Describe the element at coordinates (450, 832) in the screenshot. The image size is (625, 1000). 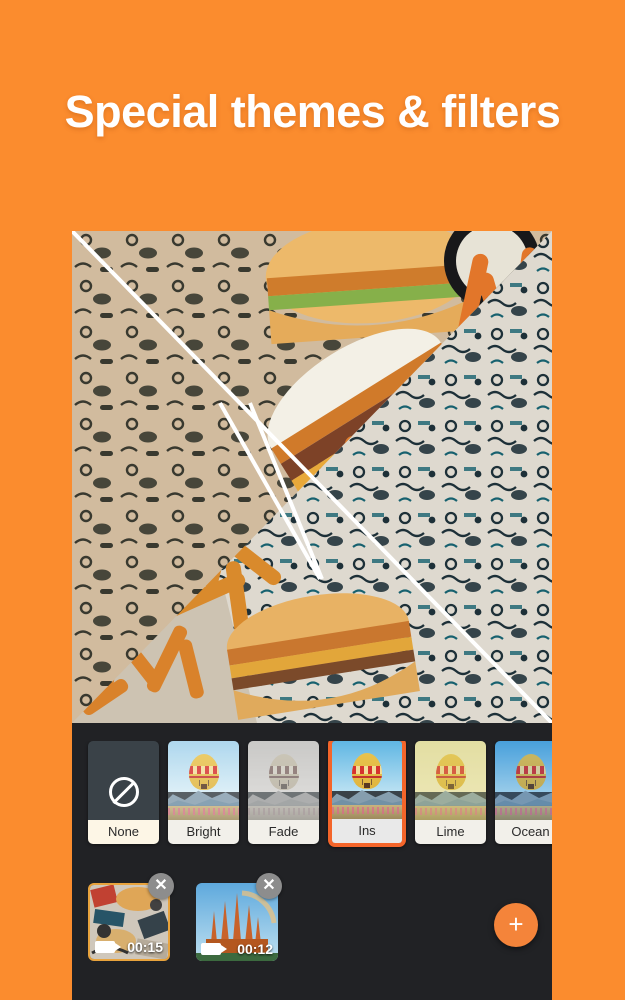
I see `filter-label: Lime` at that location.